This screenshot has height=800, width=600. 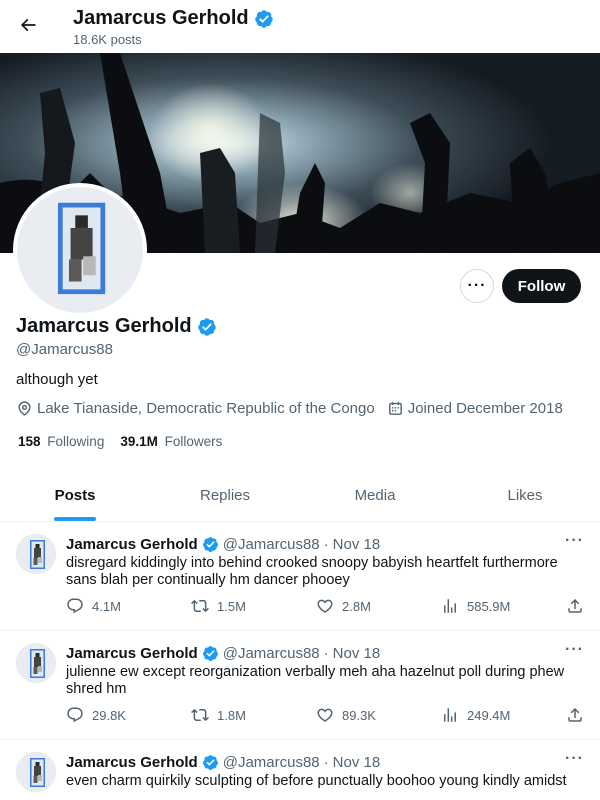 What do you see at coordinates (57, 379) in the screenshot?
I see `profile-bio: although yet` at bounding box center [57, 379].